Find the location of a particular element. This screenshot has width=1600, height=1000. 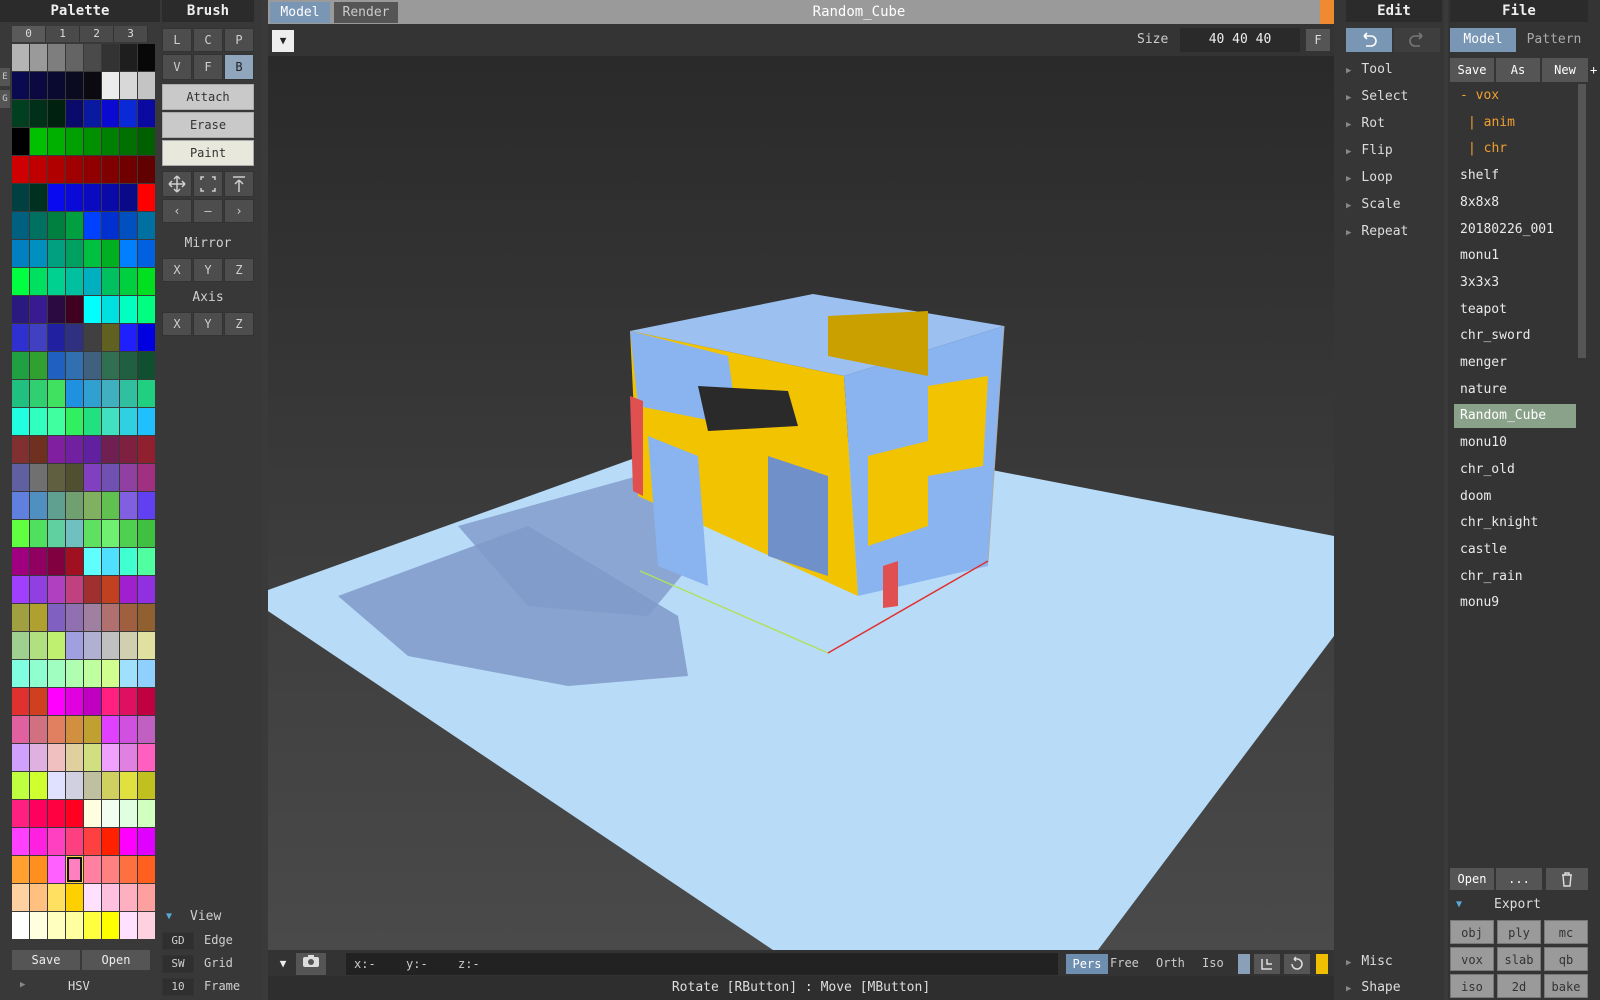

axis-y-button: Y is located at coordinates (208, 324).